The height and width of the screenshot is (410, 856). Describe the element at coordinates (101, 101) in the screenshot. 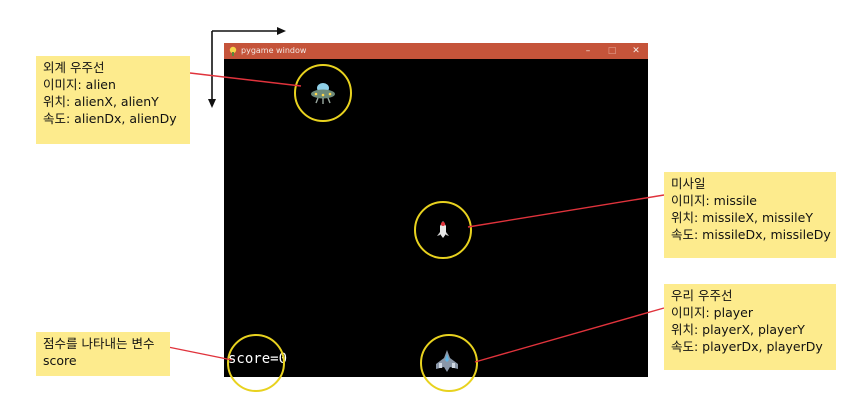

I see `alien-callout-position: 위치: alienX, alienY` at that location.